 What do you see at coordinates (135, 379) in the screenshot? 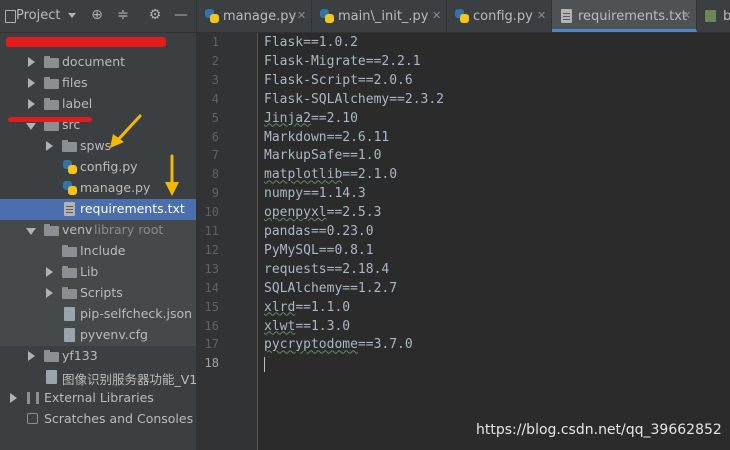
I see `tree-label: 图像识别服务器功能_V1.c` at bounding box center [135, 379].